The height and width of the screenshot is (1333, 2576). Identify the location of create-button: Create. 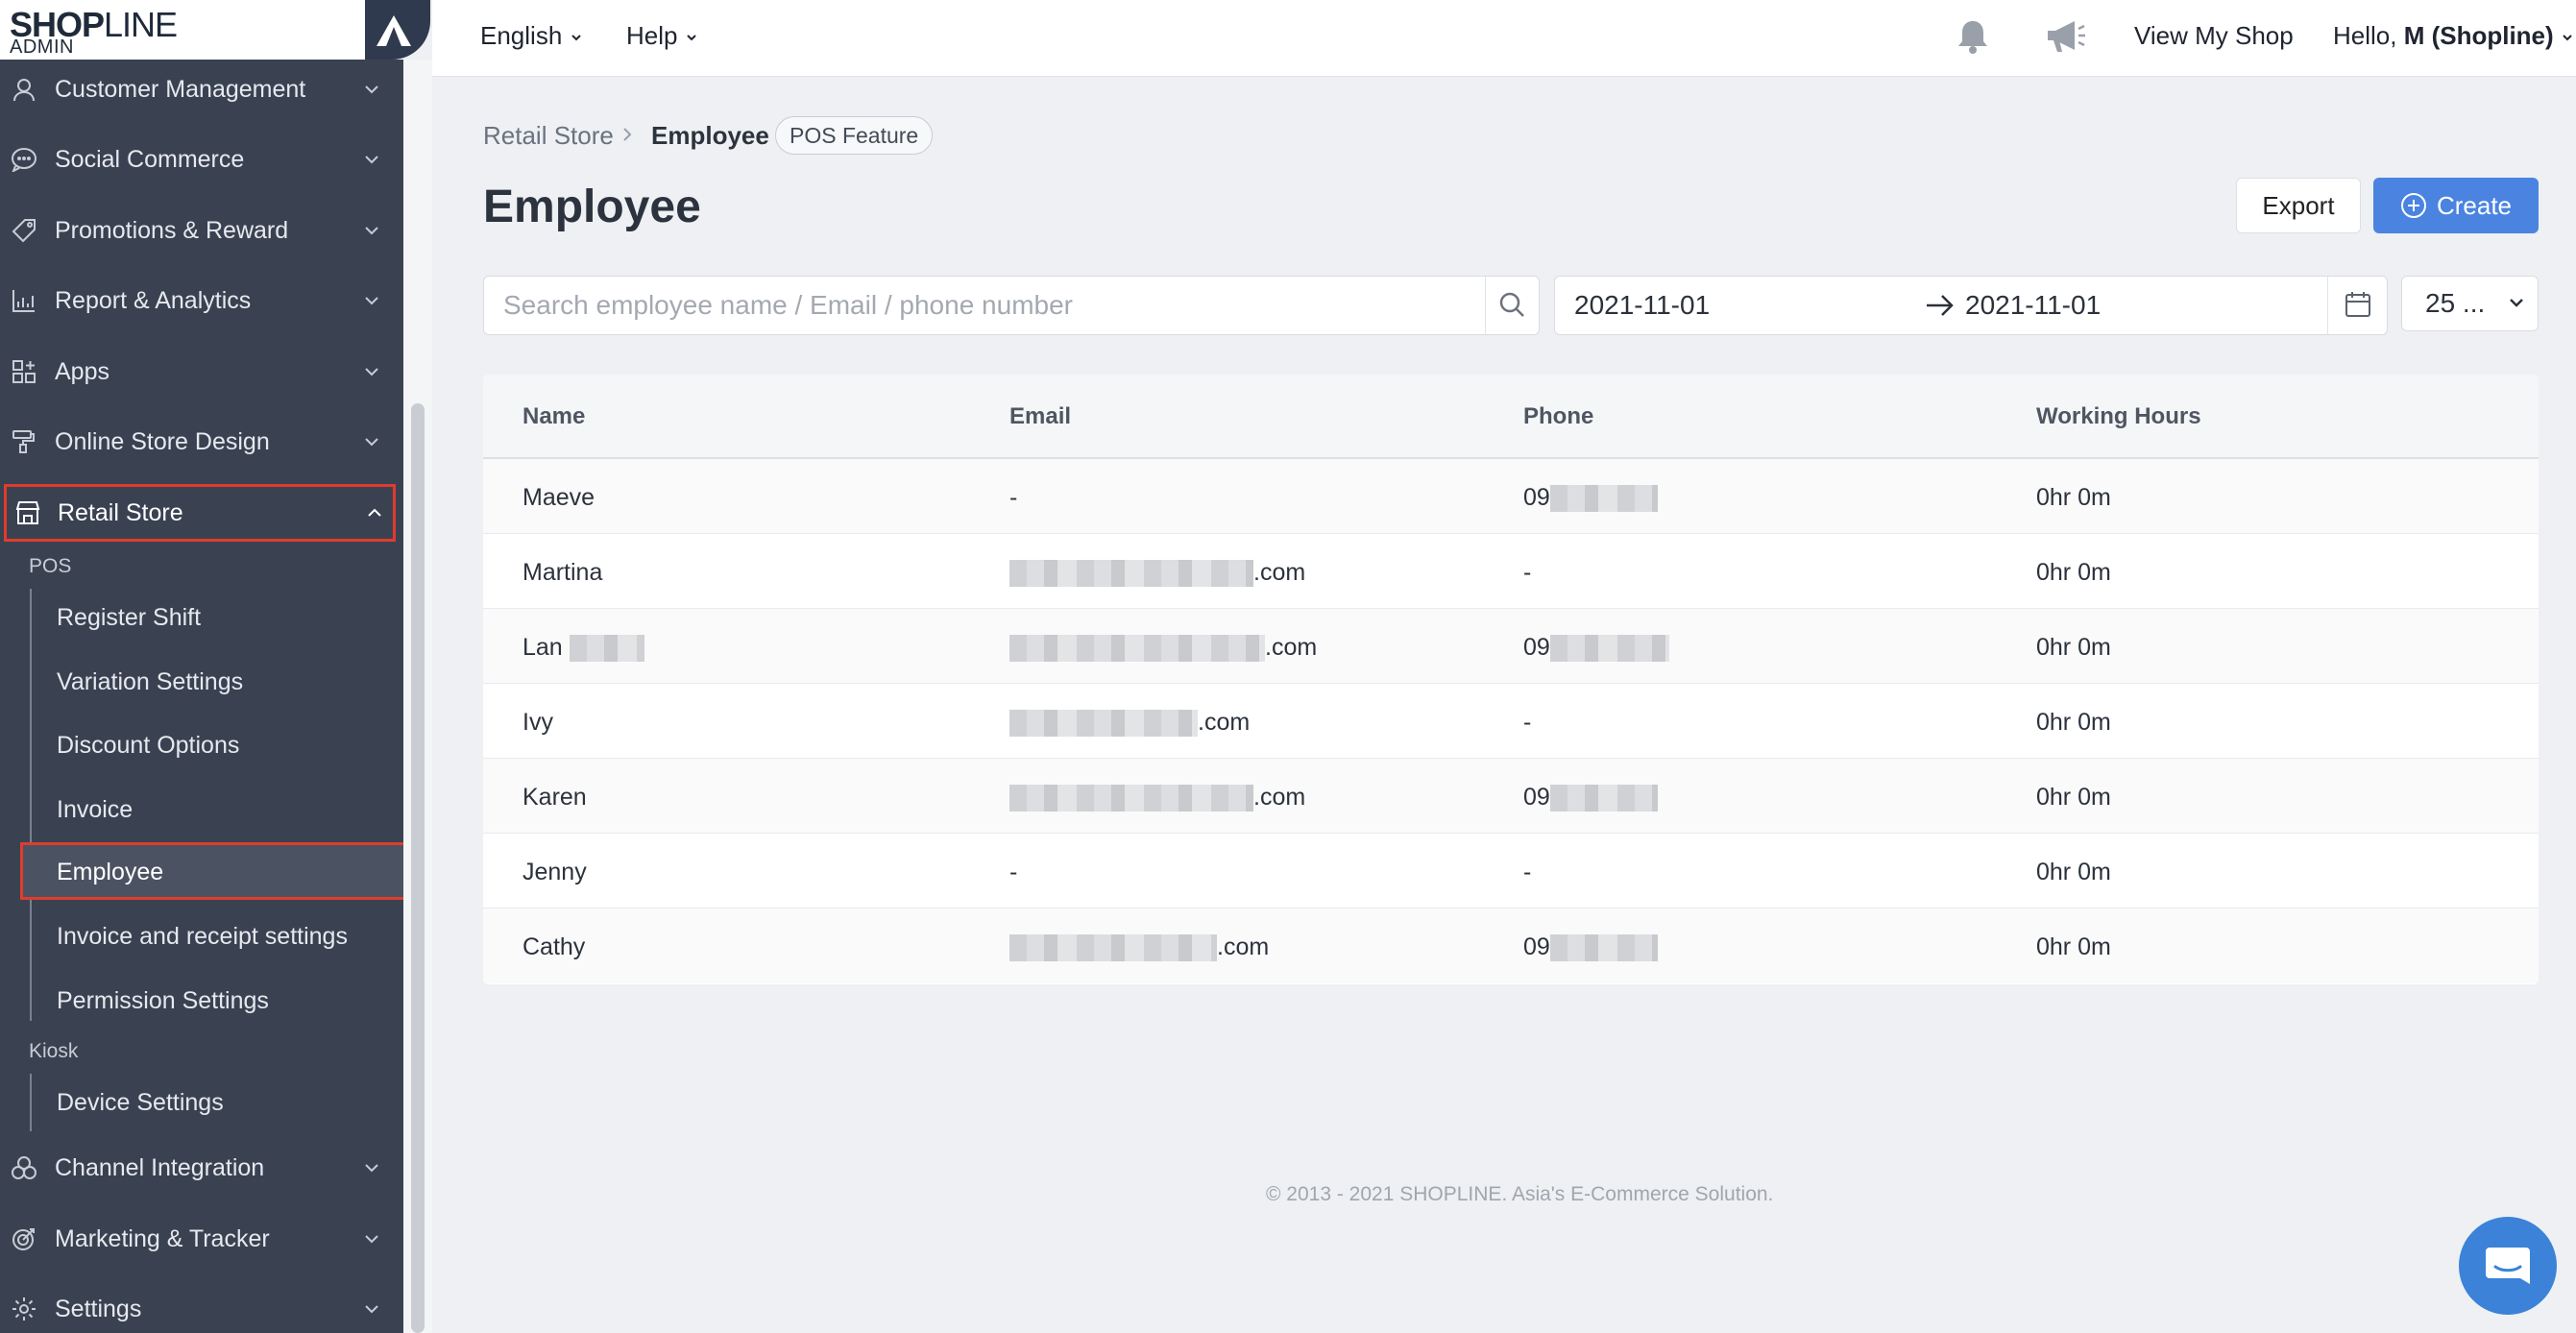
(2456, 205).